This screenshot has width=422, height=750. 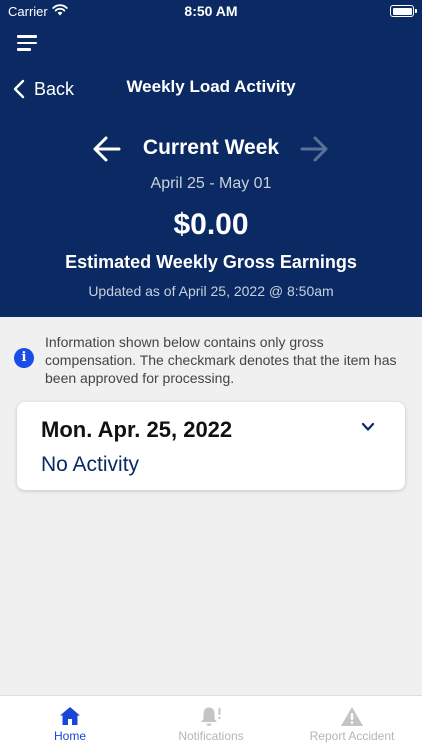 I want to click on status-bar: Carrier 8:50 AM, so click(x=211, y=11).